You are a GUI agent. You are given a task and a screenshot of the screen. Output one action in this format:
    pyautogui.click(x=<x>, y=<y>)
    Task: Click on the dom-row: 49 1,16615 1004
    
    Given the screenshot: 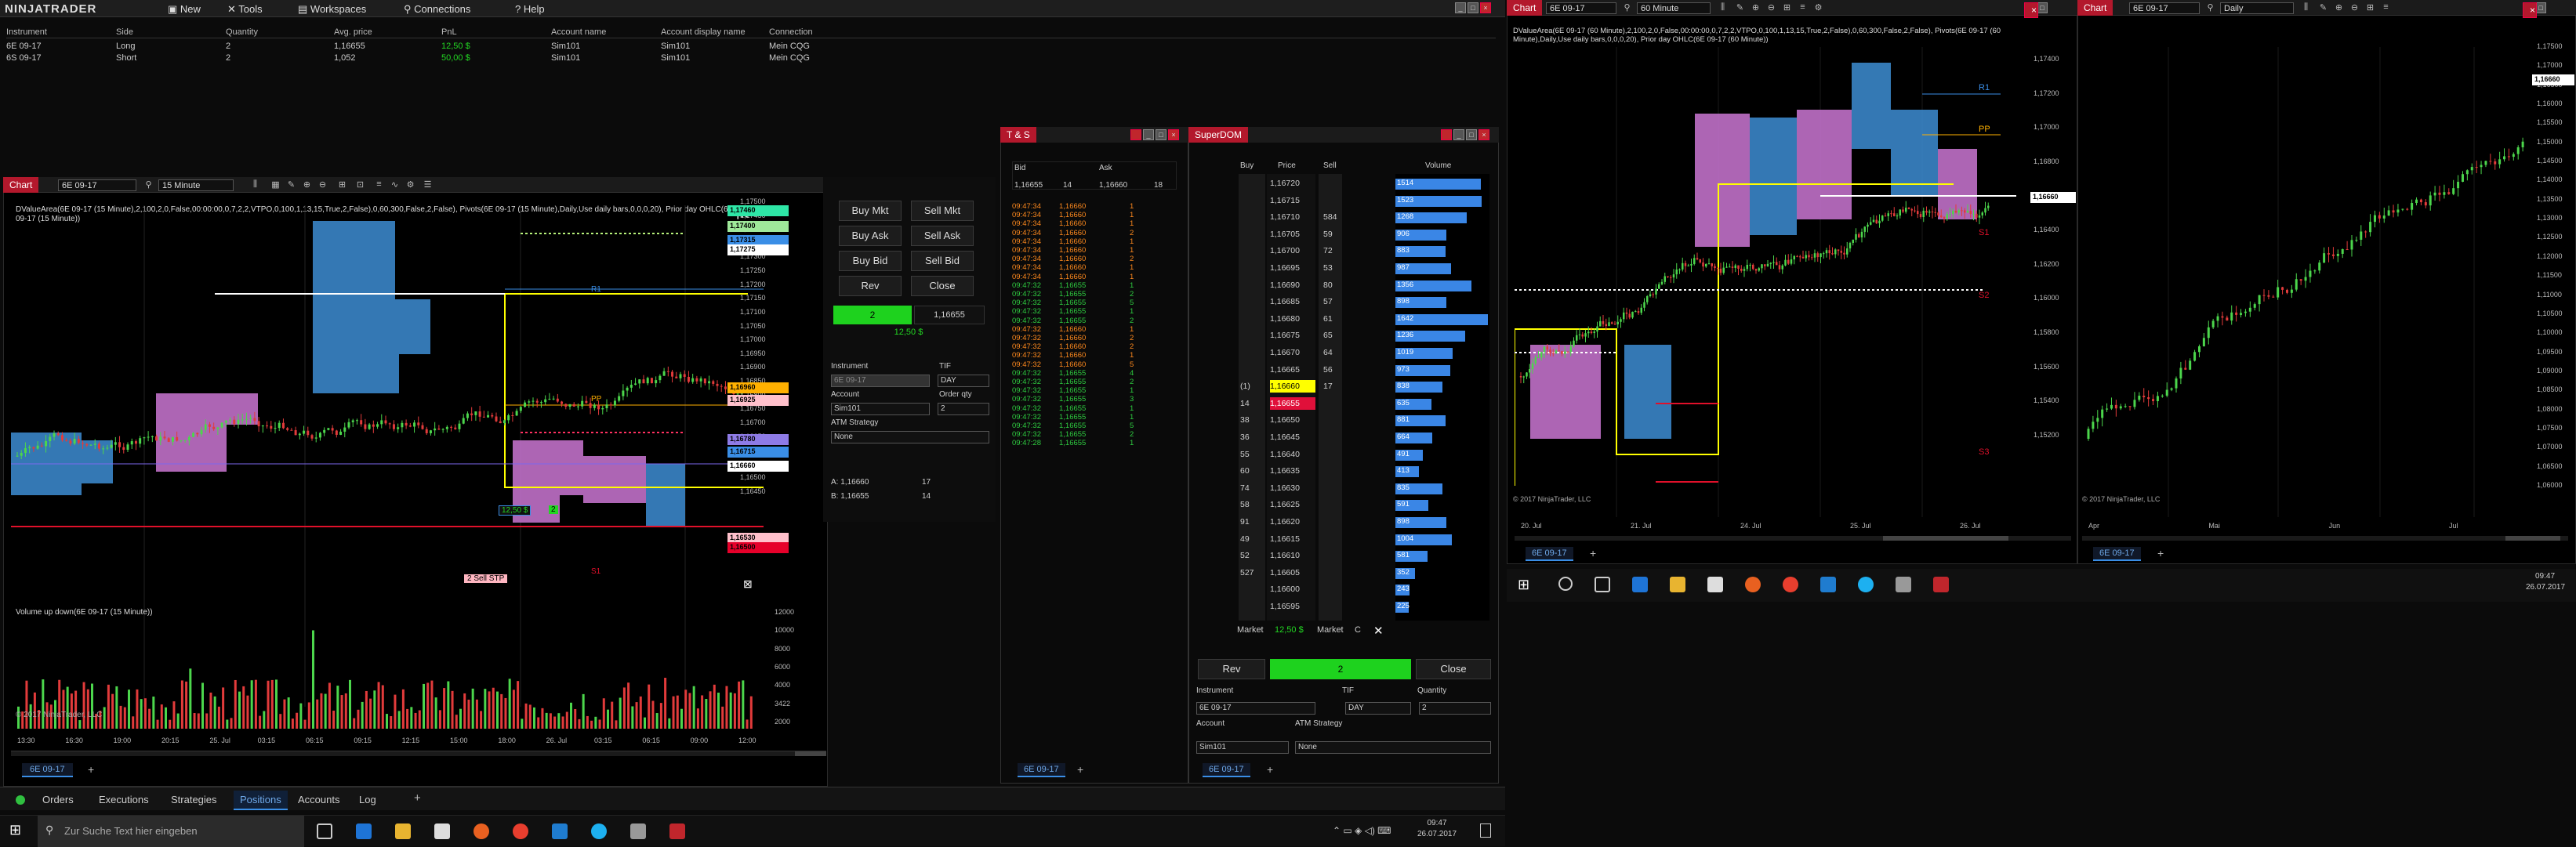 What is the action you would take?
    pyautogui.click(x=1364, y=539)
    